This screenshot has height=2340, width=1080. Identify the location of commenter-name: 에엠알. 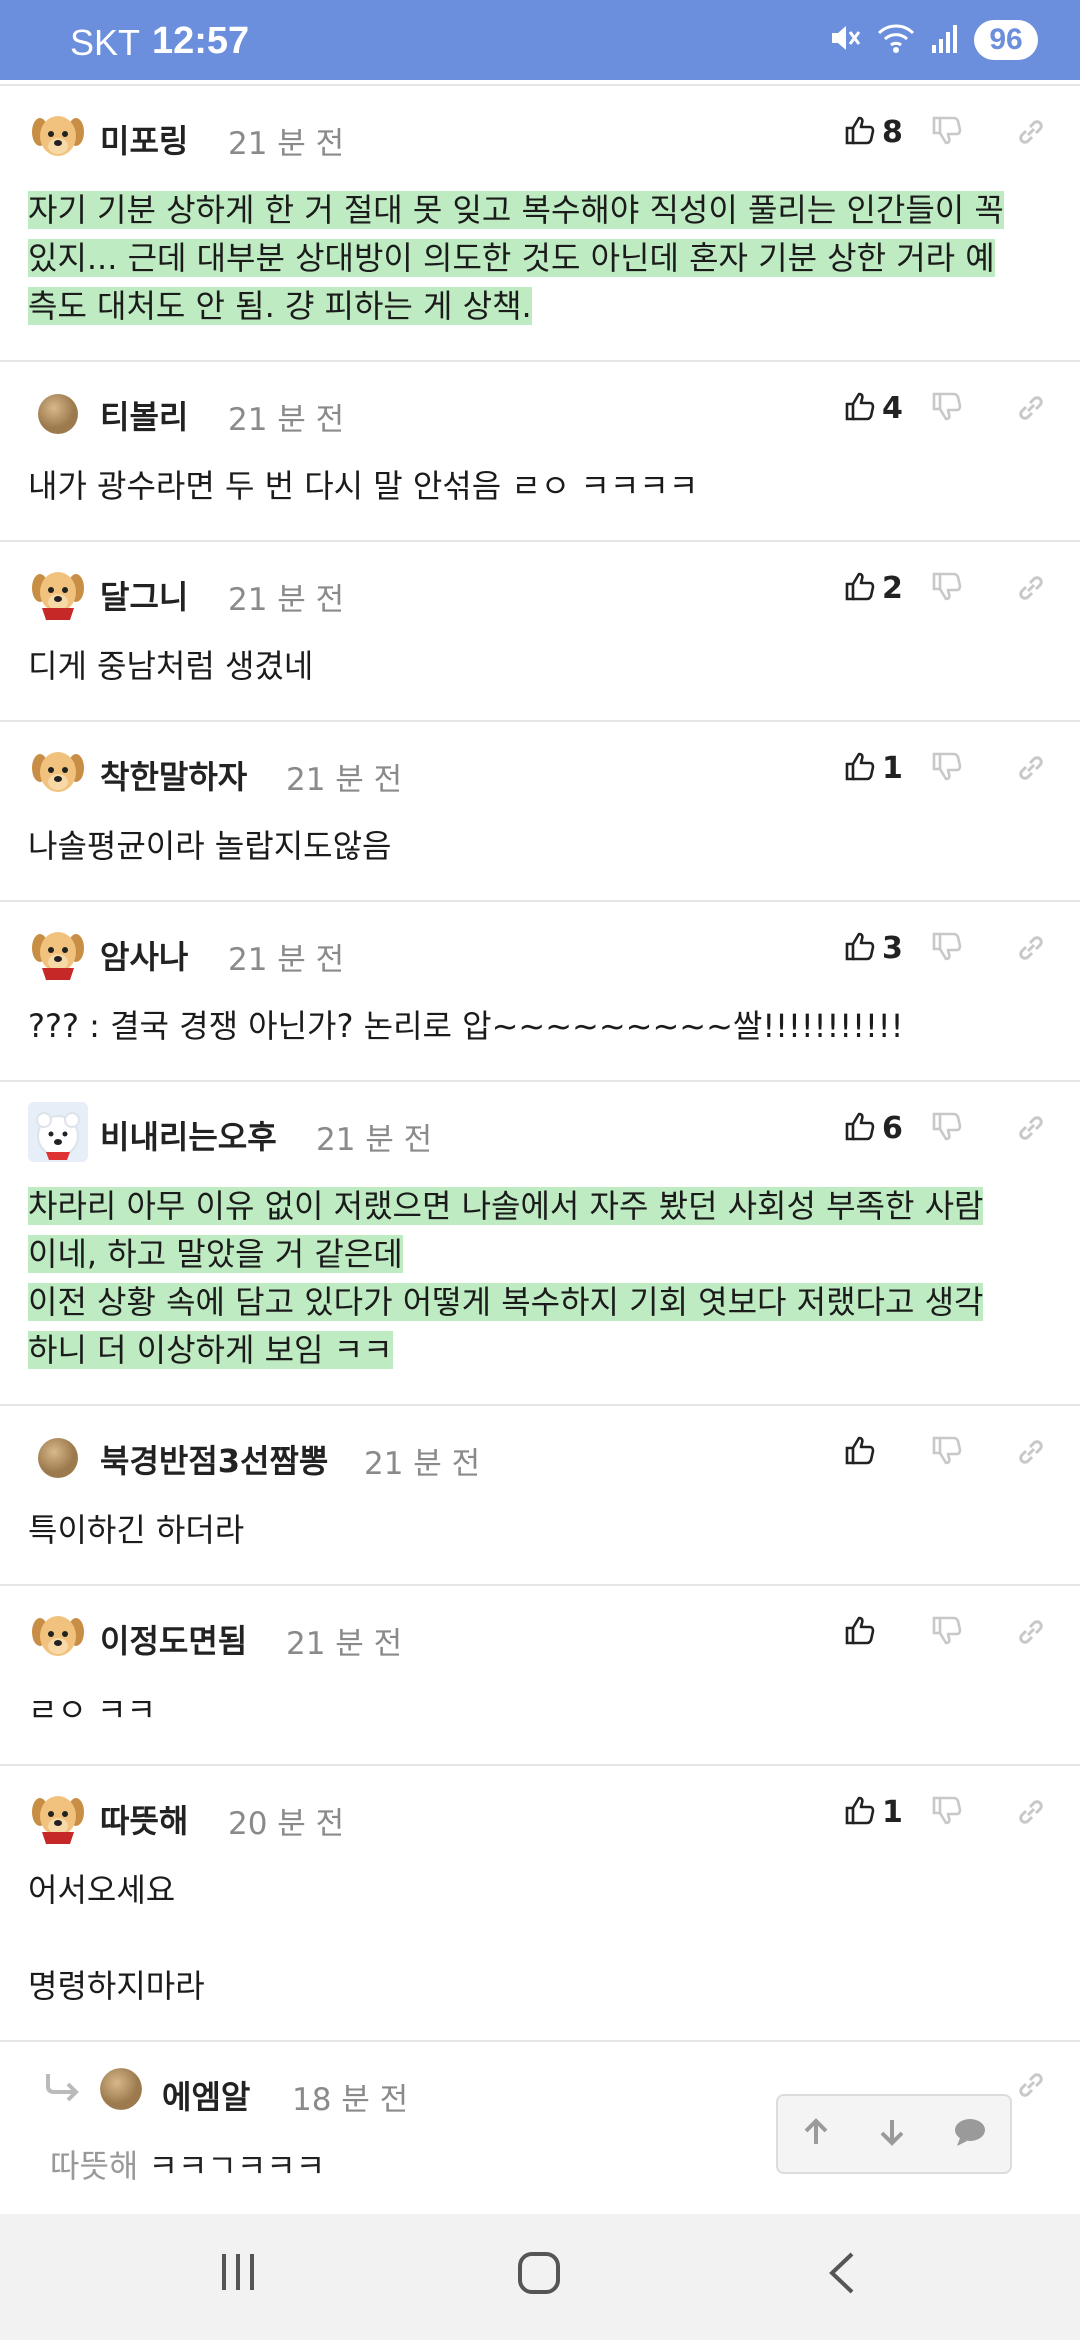
(206, 2095).